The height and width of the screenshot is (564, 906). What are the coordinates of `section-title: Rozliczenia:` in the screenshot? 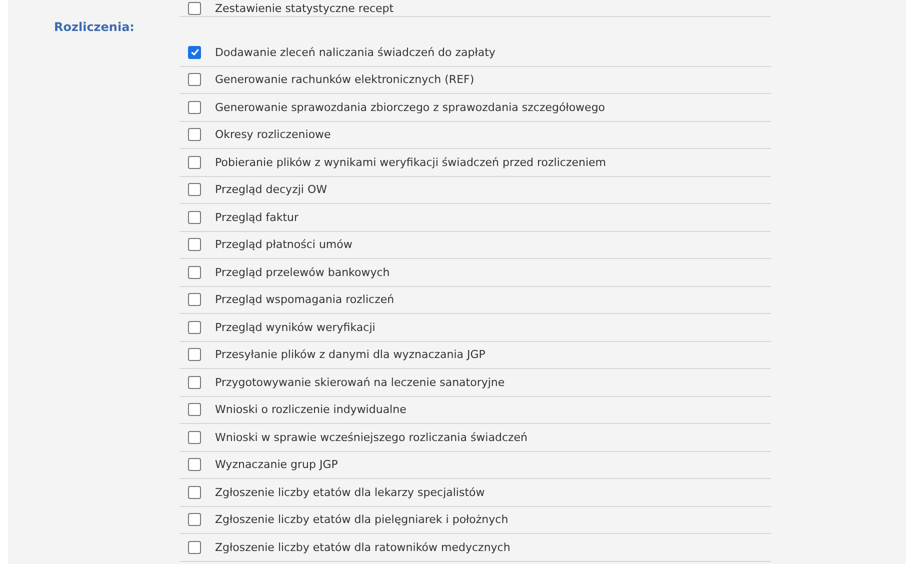 It's located at (94, 27).